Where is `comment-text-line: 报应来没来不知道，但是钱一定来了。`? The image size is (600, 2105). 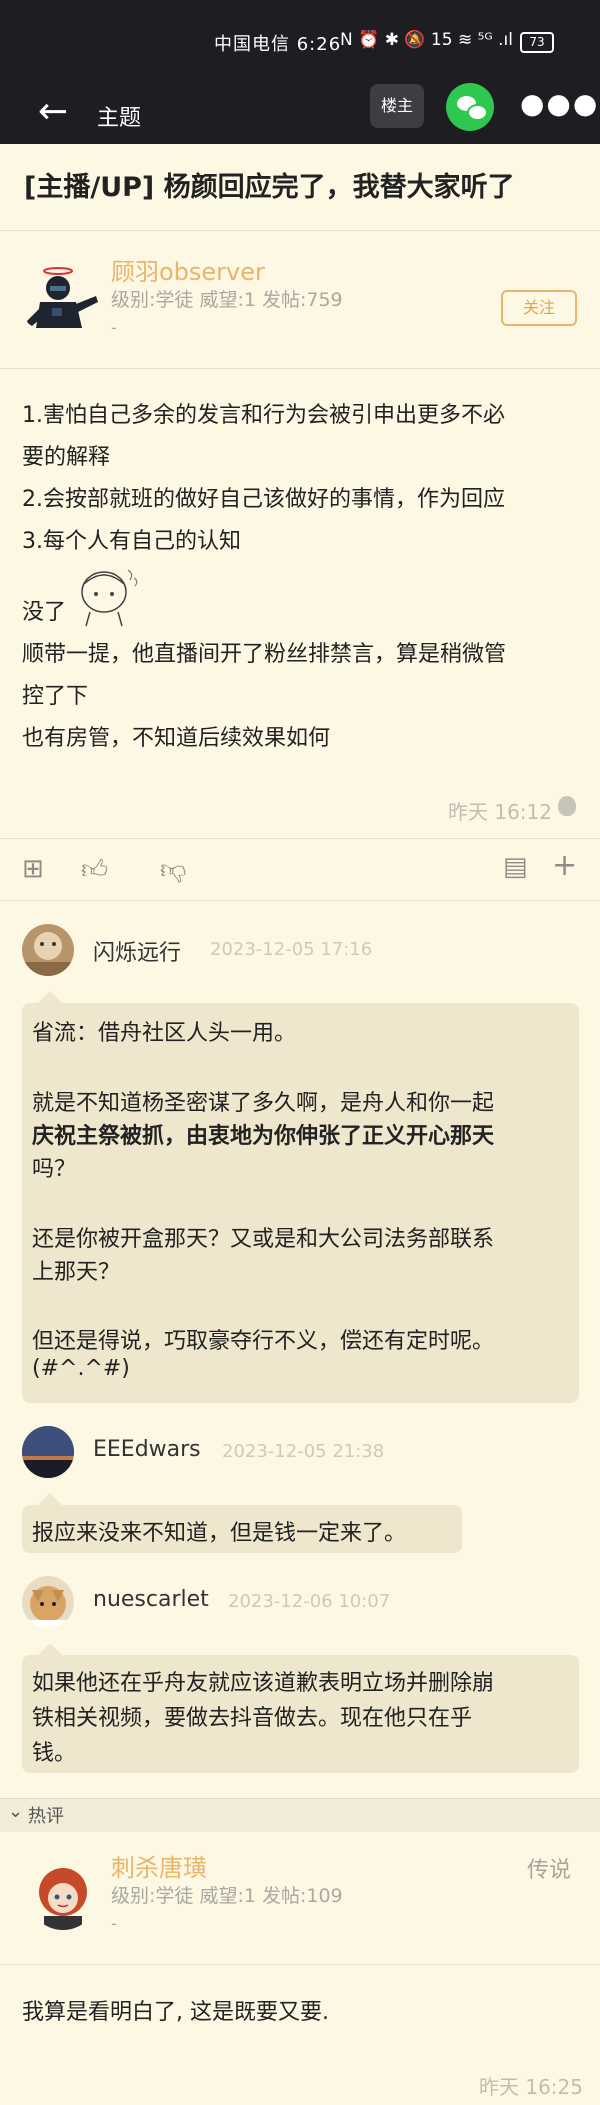
comment-text-line: 报应来没来不知道，但是钱一定来了。 is located at coordinates (219, 1533).